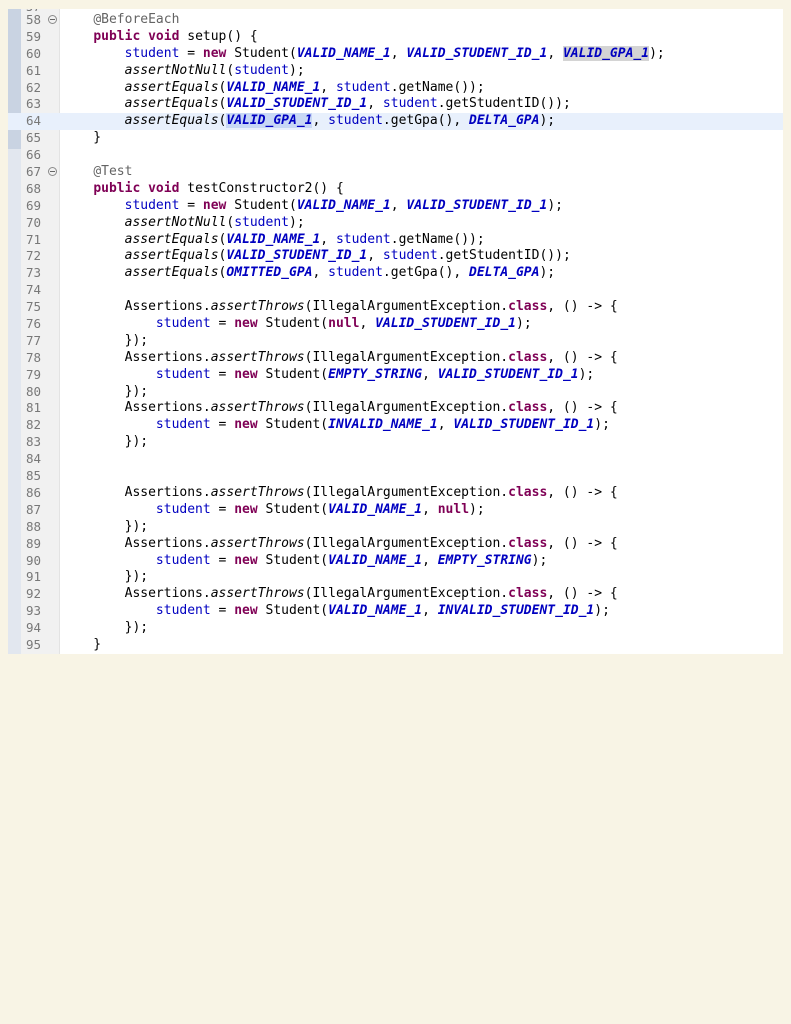 The image size is (791, 1024). Describe the element at coordinates (395, 392) in the screenshot. I see `code-line: 80 });` at that location.